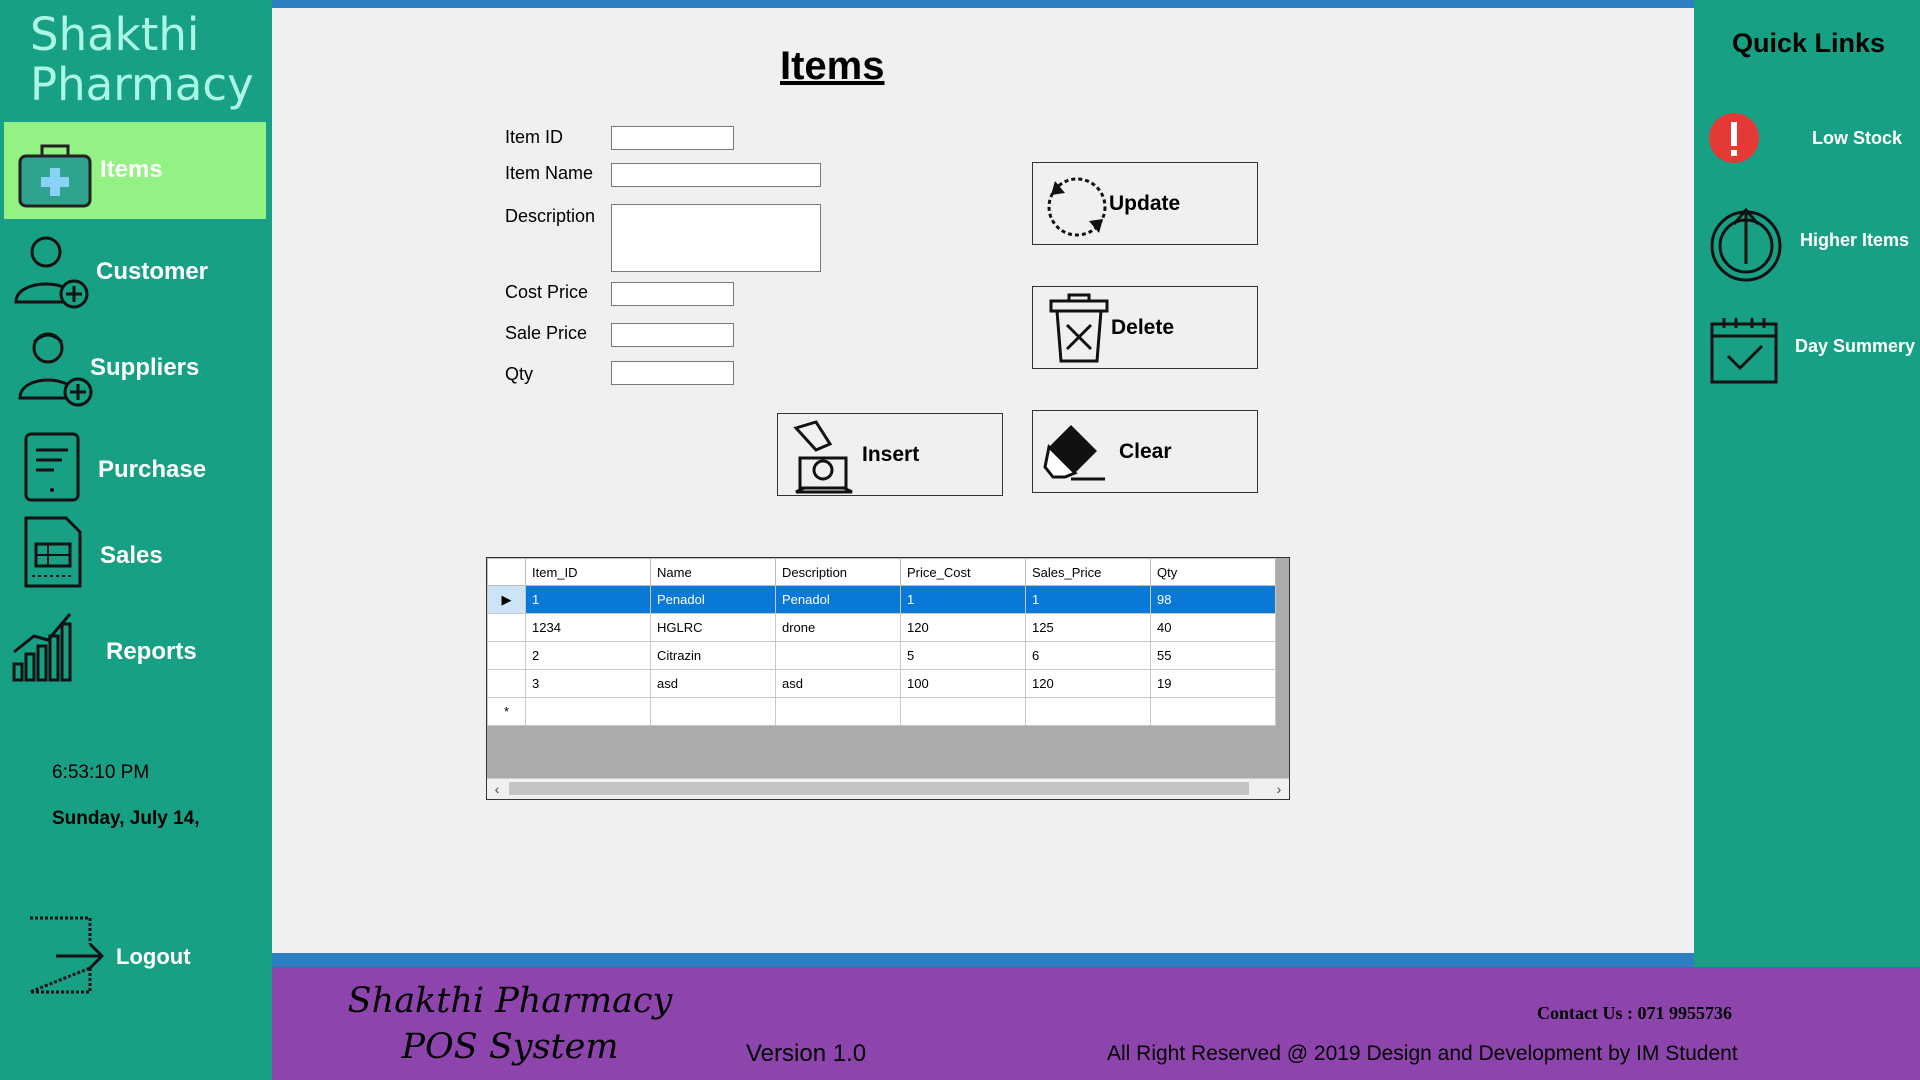 The height and width of the screenshot is (1080, 1920). I want to click on column-header-sales-price: Sales_Price, so click(1088, 572).